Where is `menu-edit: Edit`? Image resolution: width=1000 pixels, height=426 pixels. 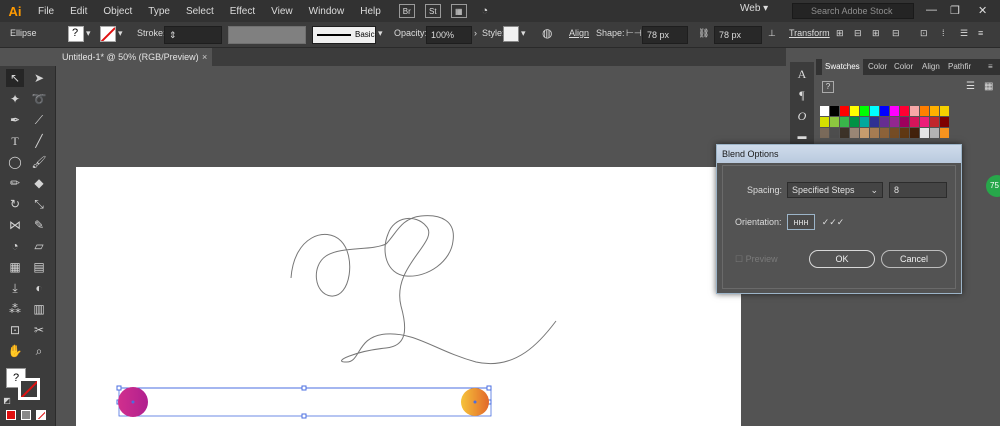
menu-edit: Edit is located at coordinates (78, 11).